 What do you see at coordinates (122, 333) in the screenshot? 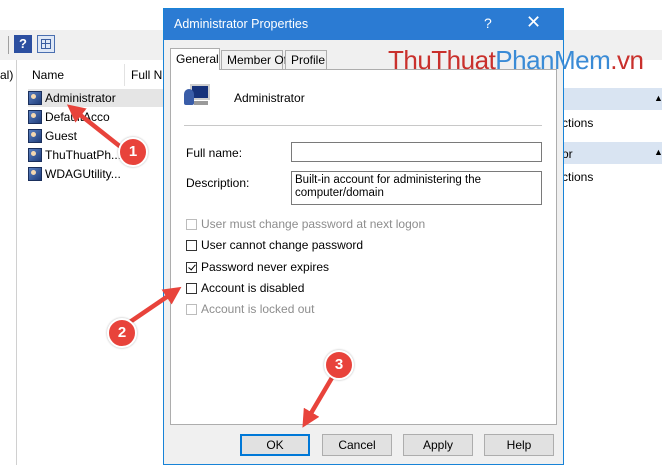
I see `callout-badge-2: 2` at bounding box center [122, 333].